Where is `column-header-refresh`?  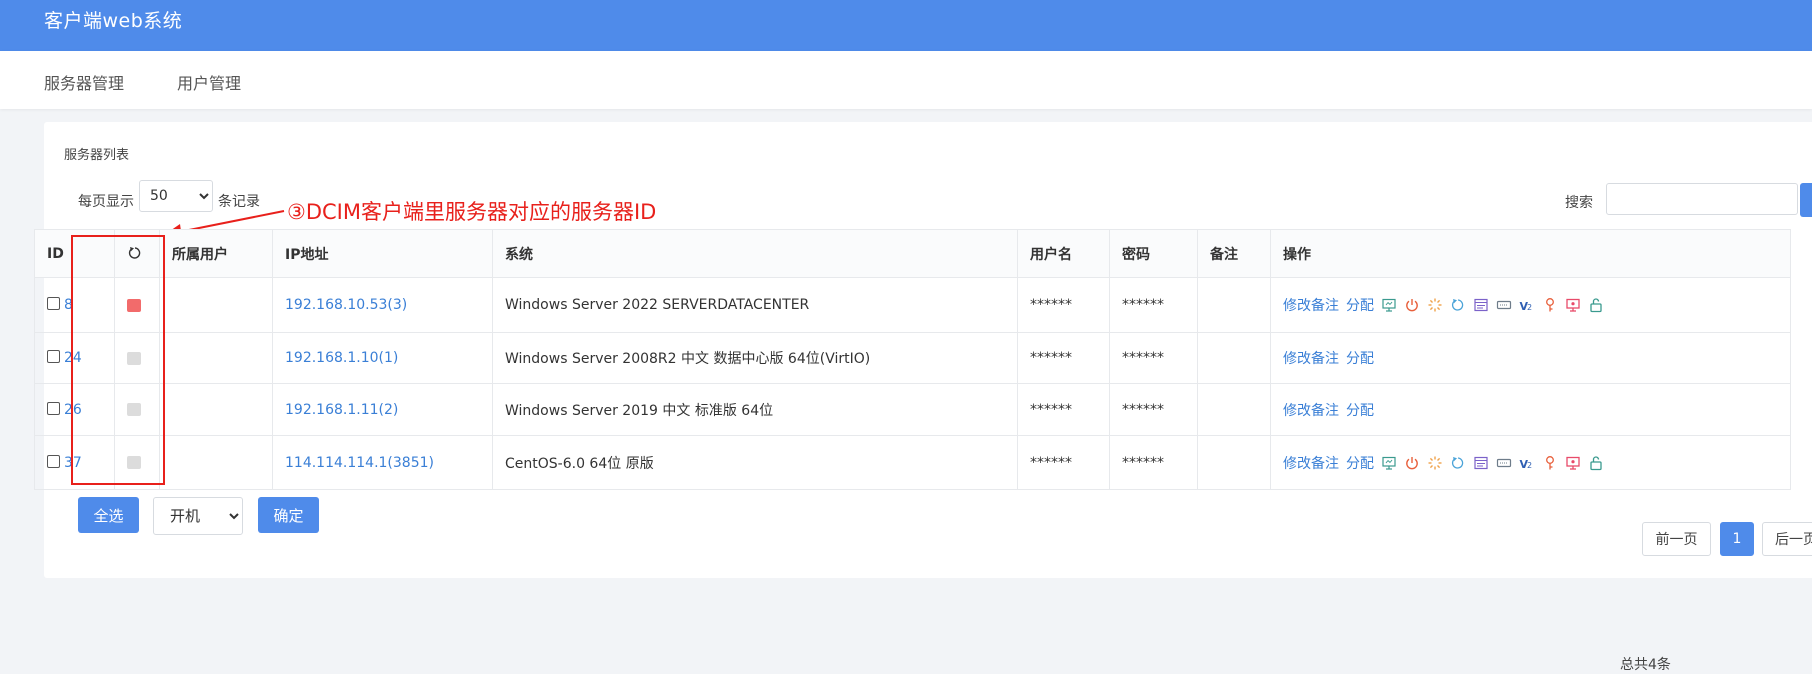
column-header-refresh is located at coordinates (137, 253).